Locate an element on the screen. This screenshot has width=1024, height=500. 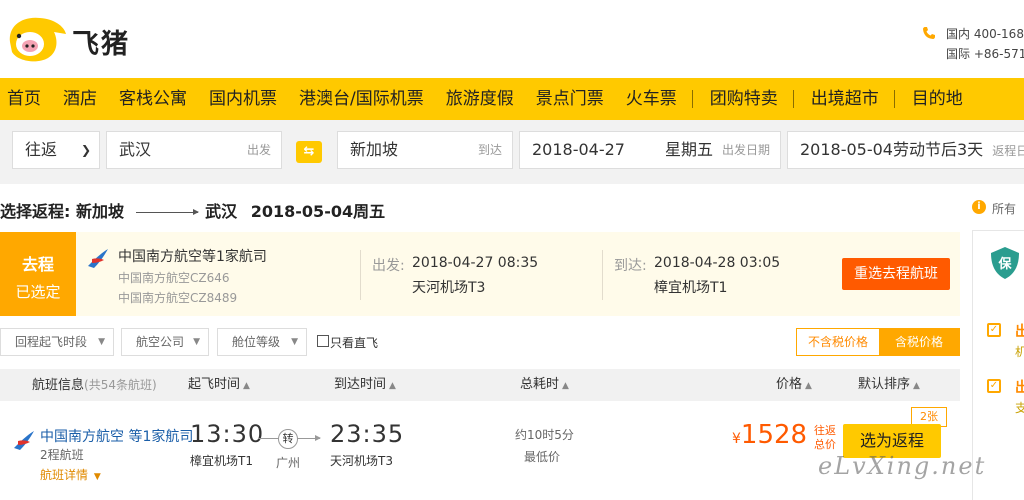
return-route-title: 选择返程: 新加坡 武汉 2018-05-04周五 is located at coordinates (192, 210).